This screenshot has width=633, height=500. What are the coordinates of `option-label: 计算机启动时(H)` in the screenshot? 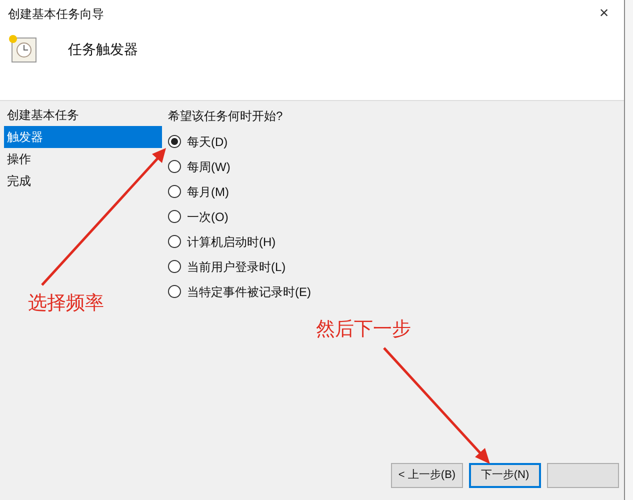 It's located at (231, 241).